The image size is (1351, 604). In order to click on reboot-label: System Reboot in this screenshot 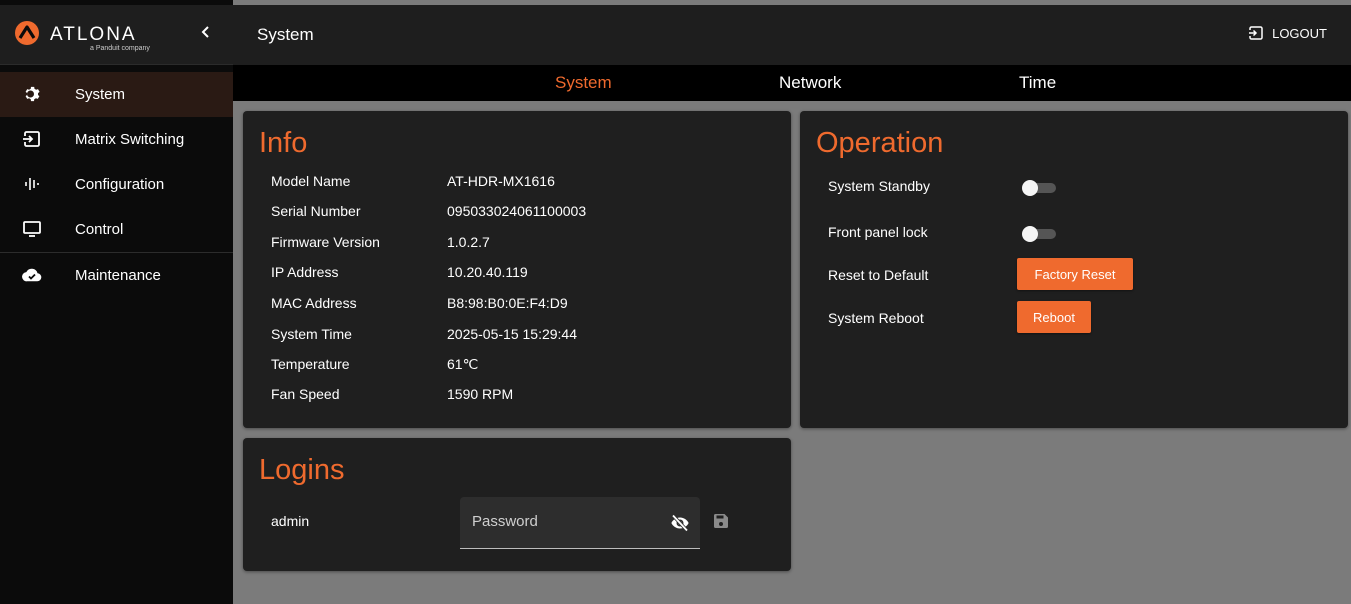, I will do `click(876, 318)`.